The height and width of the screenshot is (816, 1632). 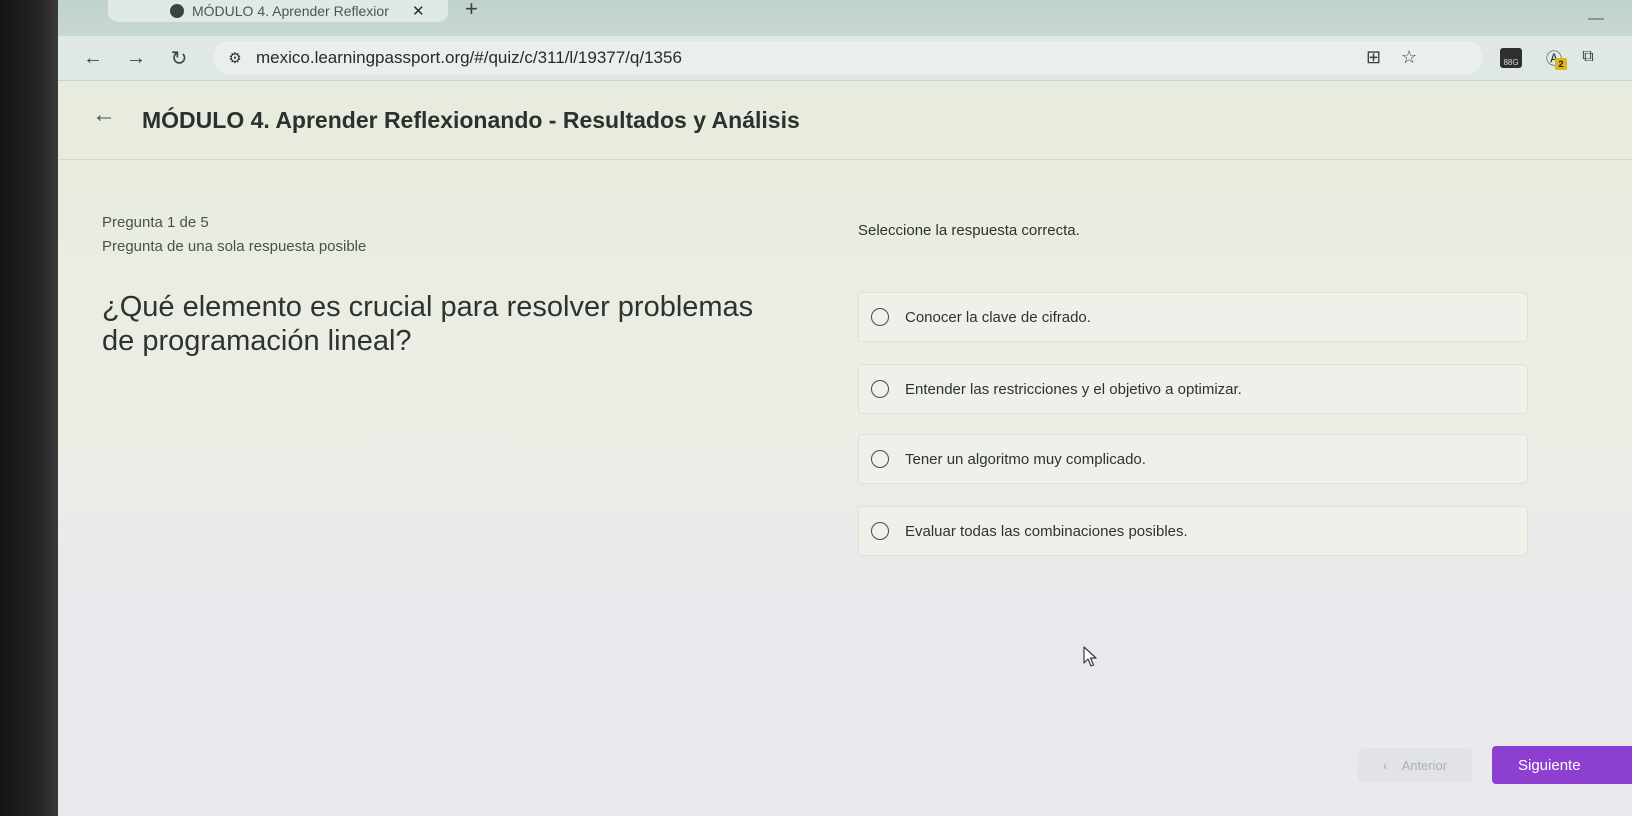 I want to click on back-arrow-icon: ←, so click(x=104, y=115).